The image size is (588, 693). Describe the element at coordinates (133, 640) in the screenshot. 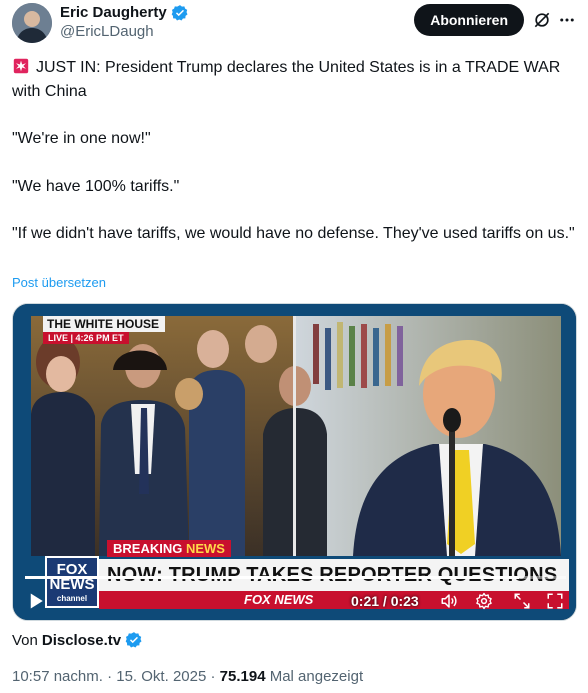

I see `source-verified-badge-icon` at that location.